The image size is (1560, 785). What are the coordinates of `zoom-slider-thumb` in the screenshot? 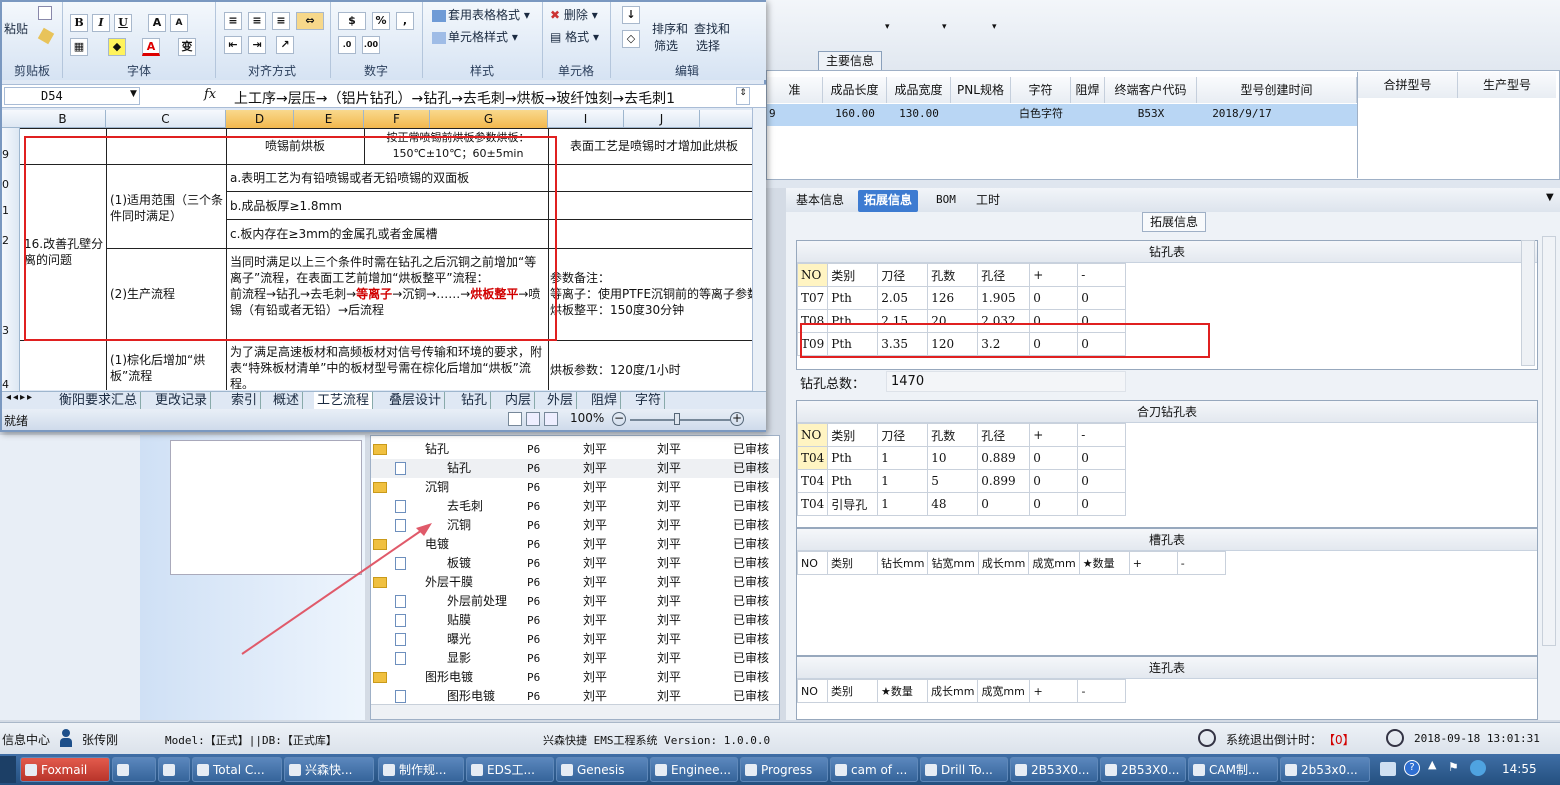 It's located at (677, 419).